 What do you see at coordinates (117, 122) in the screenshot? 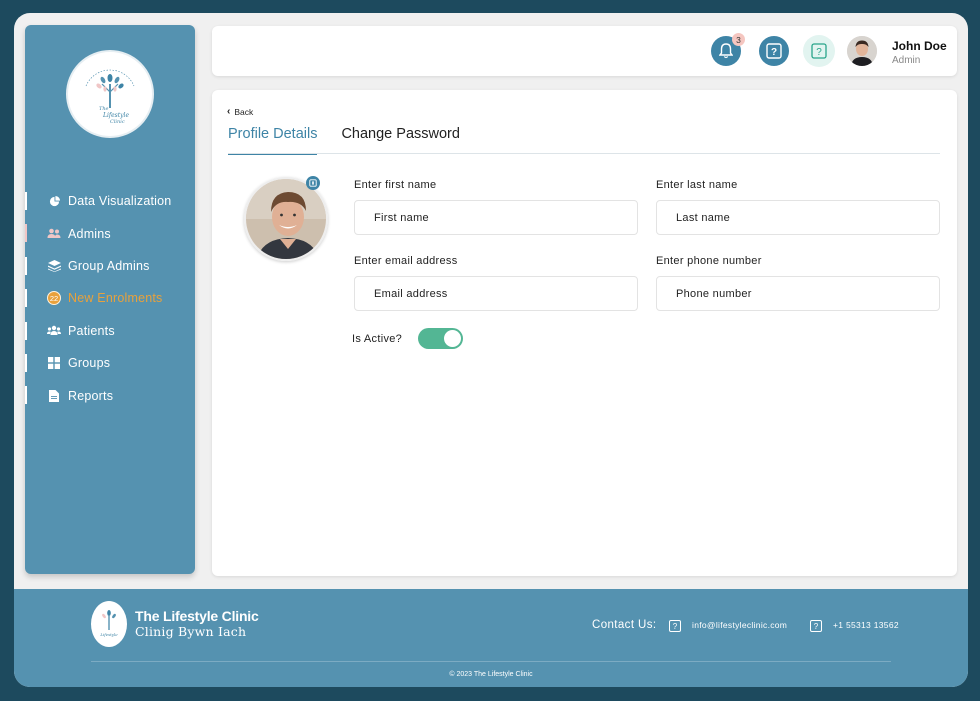
I see `svg-text: Clinic` at bounding box center [117, 122].